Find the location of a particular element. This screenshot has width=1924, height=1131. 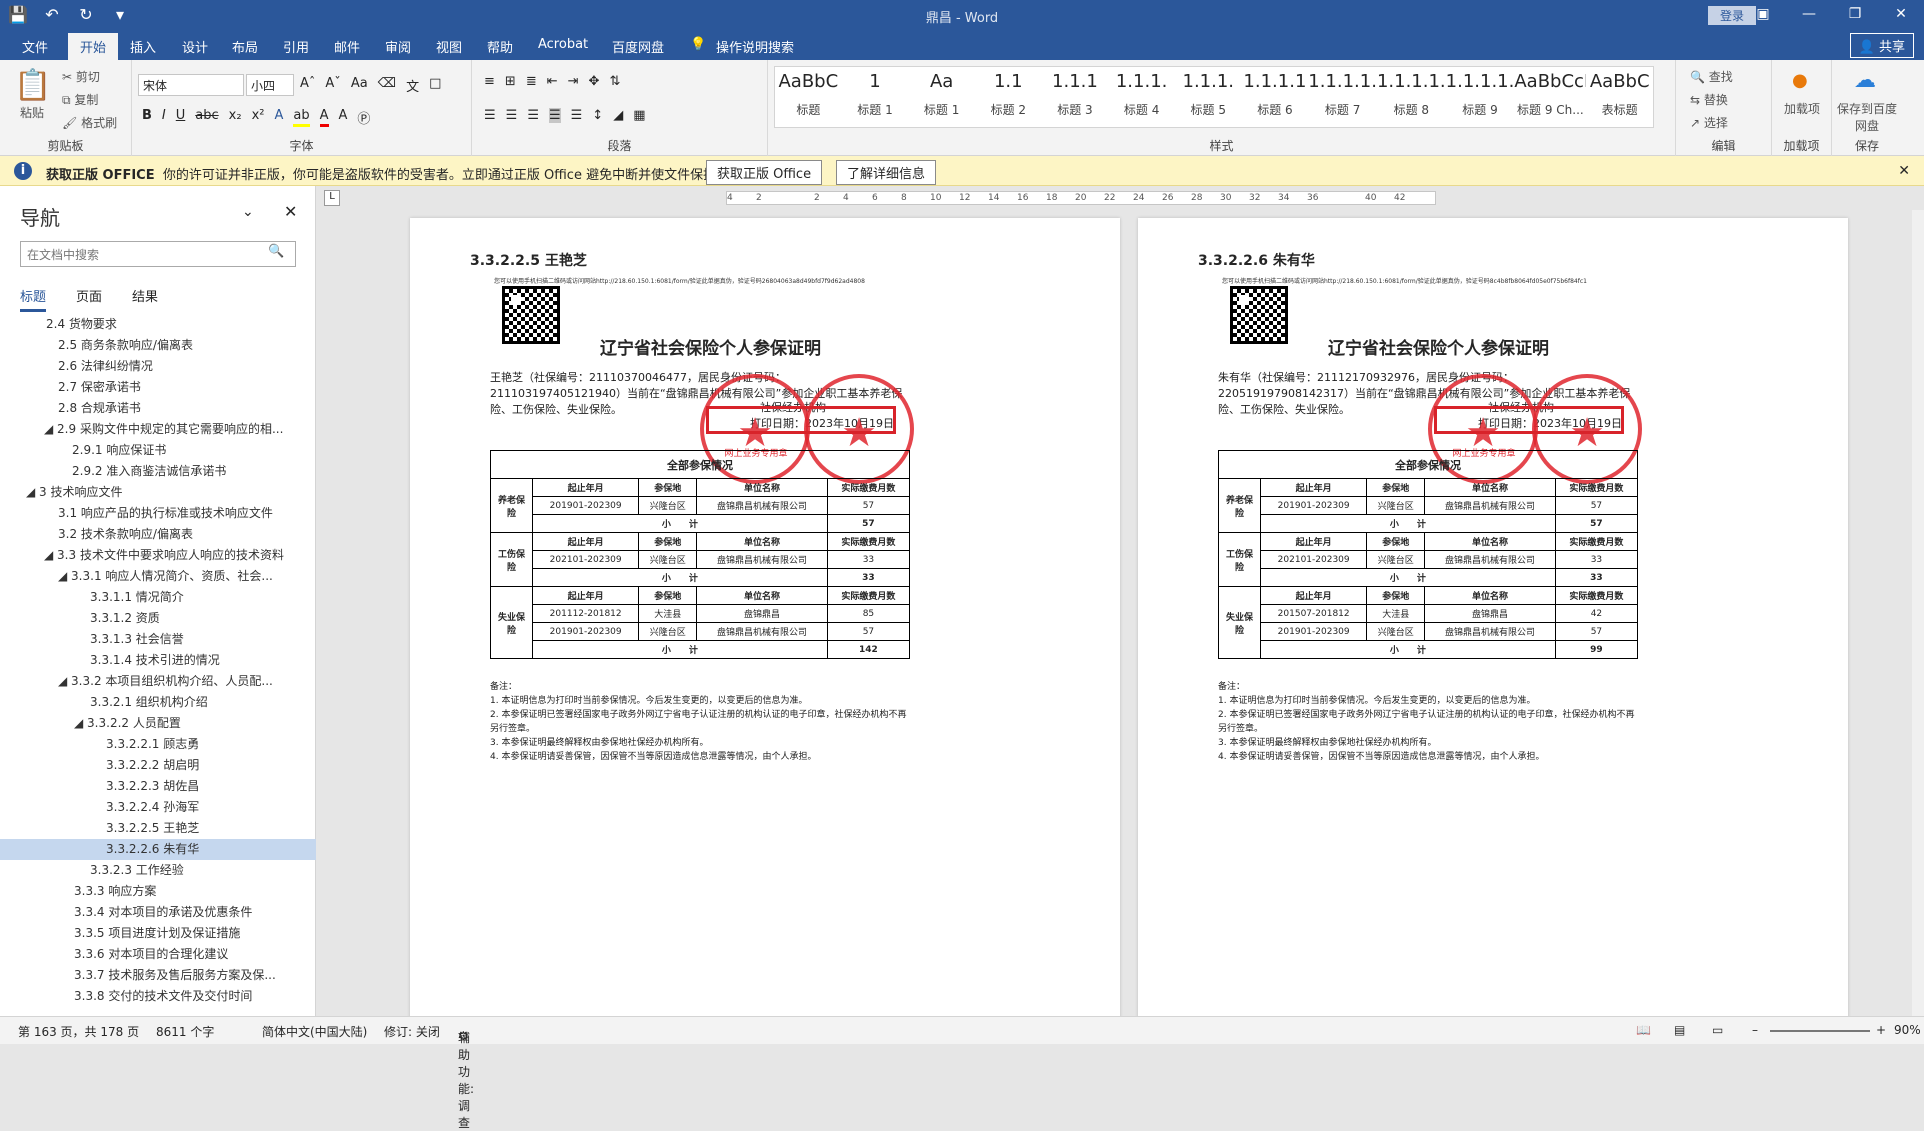

nav-heading-item: 3.3.1.3 社会信誉 is located at coordinates (158, 639).